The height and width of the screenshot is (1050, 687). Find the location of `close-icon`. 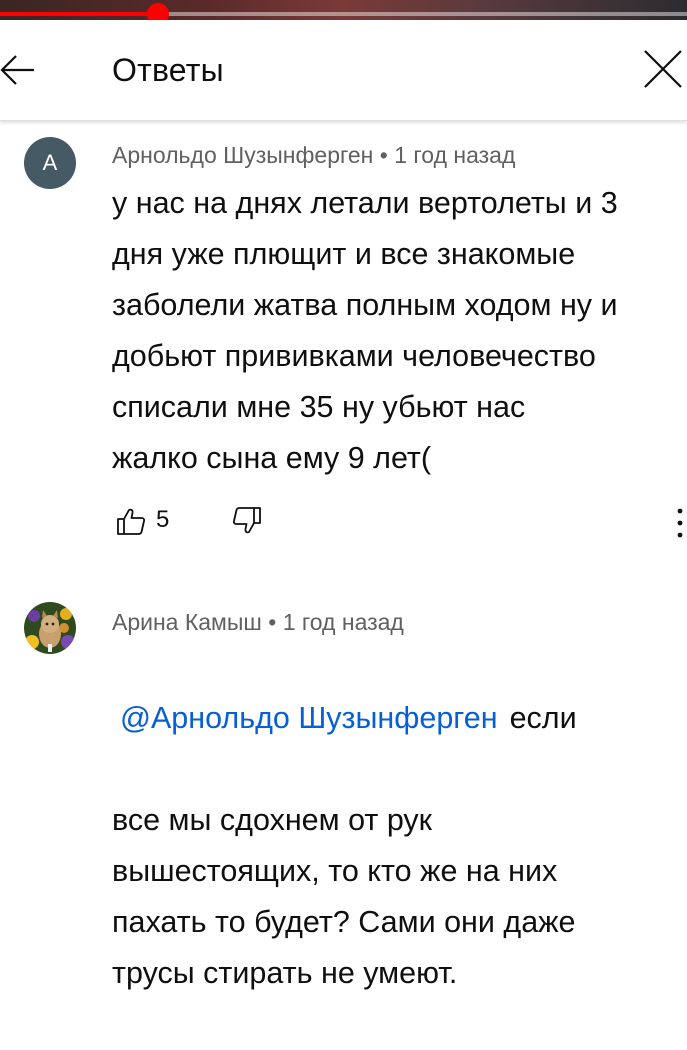

close-icon is located at coordinates (663, 69).